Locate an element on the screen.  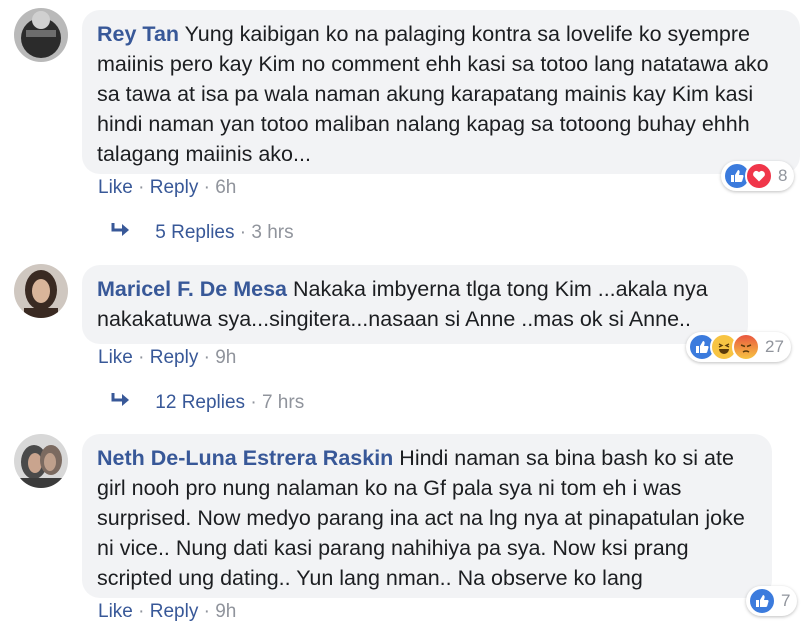
angry-icon is located at coordinates (746, 347).